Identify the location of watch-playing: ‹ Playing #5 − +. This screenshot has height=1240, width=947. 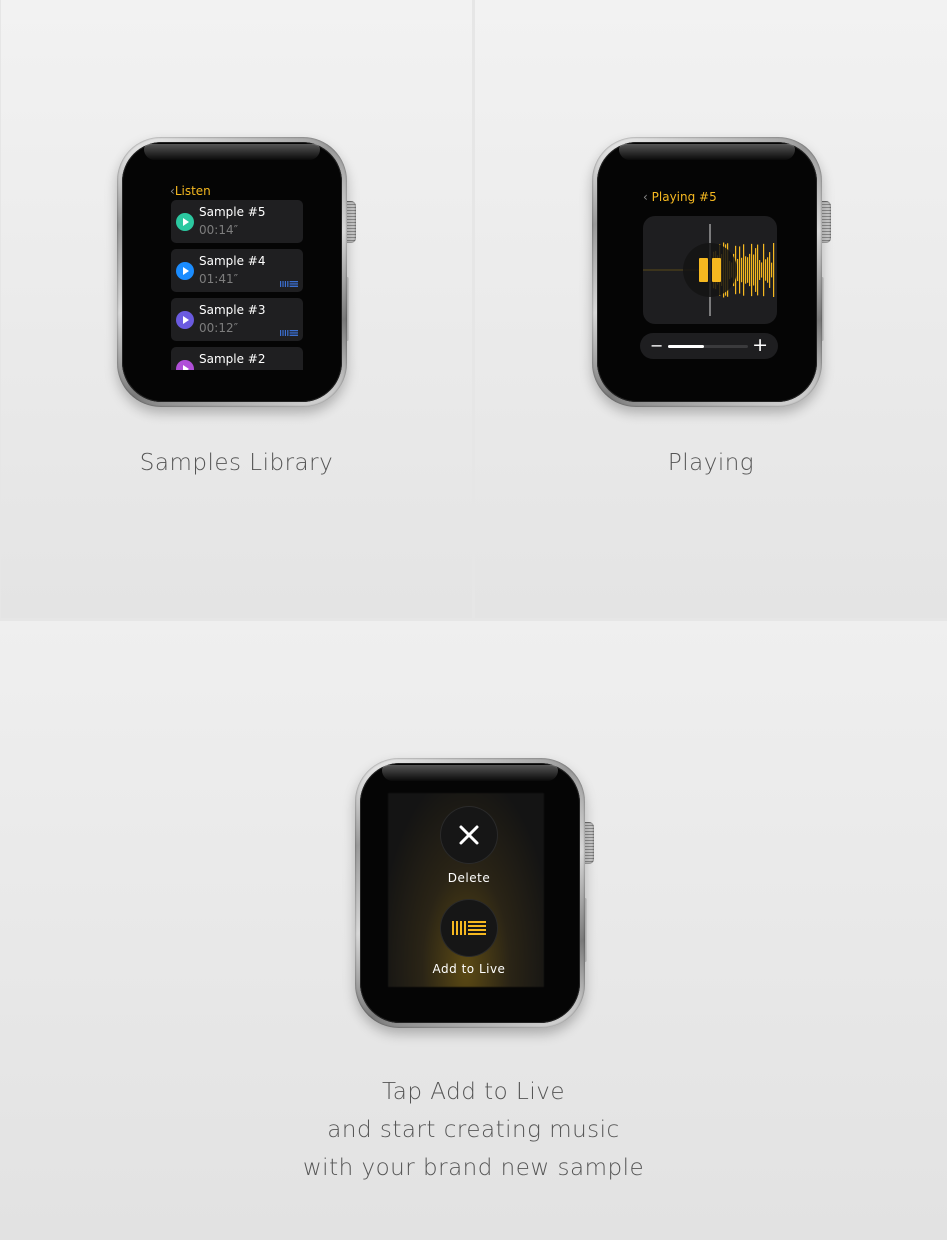
(711, 272).